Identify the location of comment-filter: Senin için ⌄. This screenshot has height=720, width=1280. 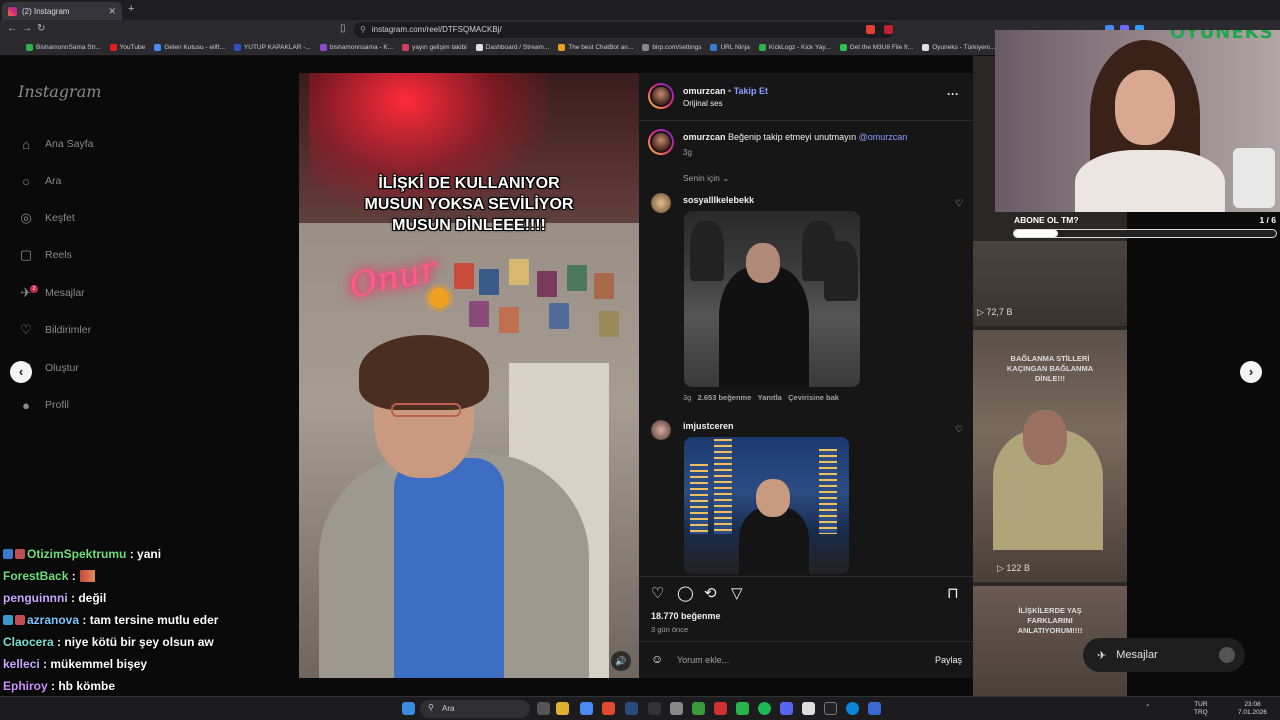
(706, 178).